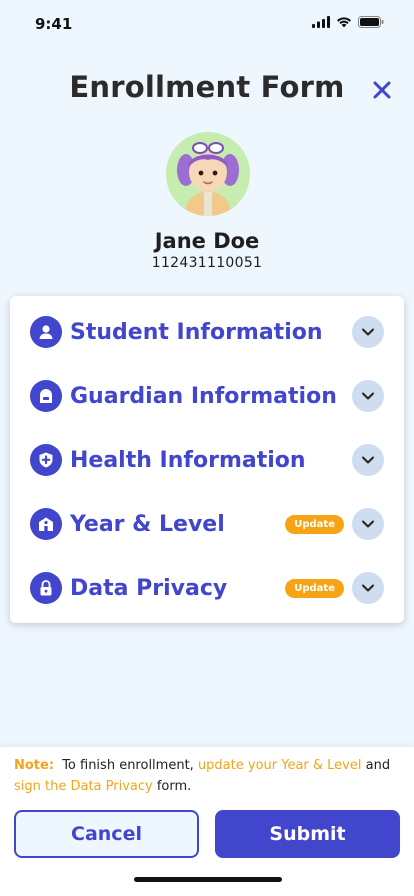 The width and height of the screenshot is (414, 896). I want to click on status-icons, so click(348, 22).